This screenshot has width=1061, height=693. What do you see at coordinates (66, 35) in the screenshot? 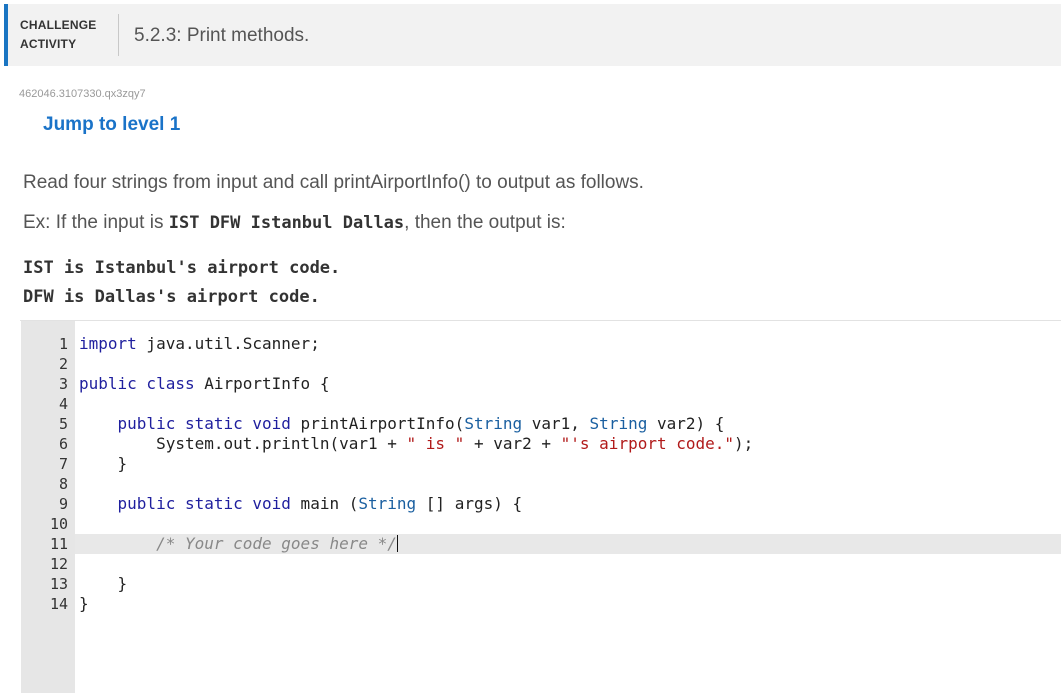
I see `challenge-activity-badge: CHALLENGE ACTIVITY` at bounding box center [66, 35].